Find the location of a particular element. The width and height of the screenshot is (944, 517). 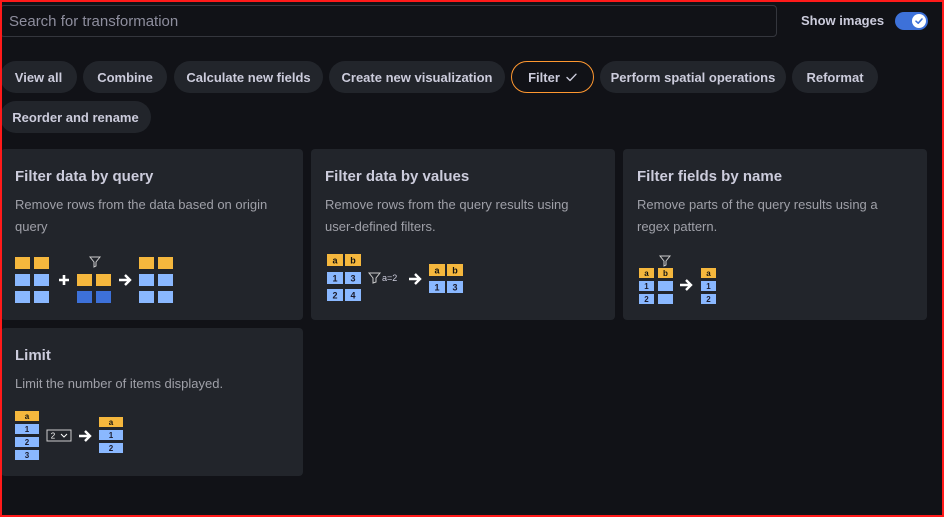

chip-label: Filter is located at coordinates (544, 77).